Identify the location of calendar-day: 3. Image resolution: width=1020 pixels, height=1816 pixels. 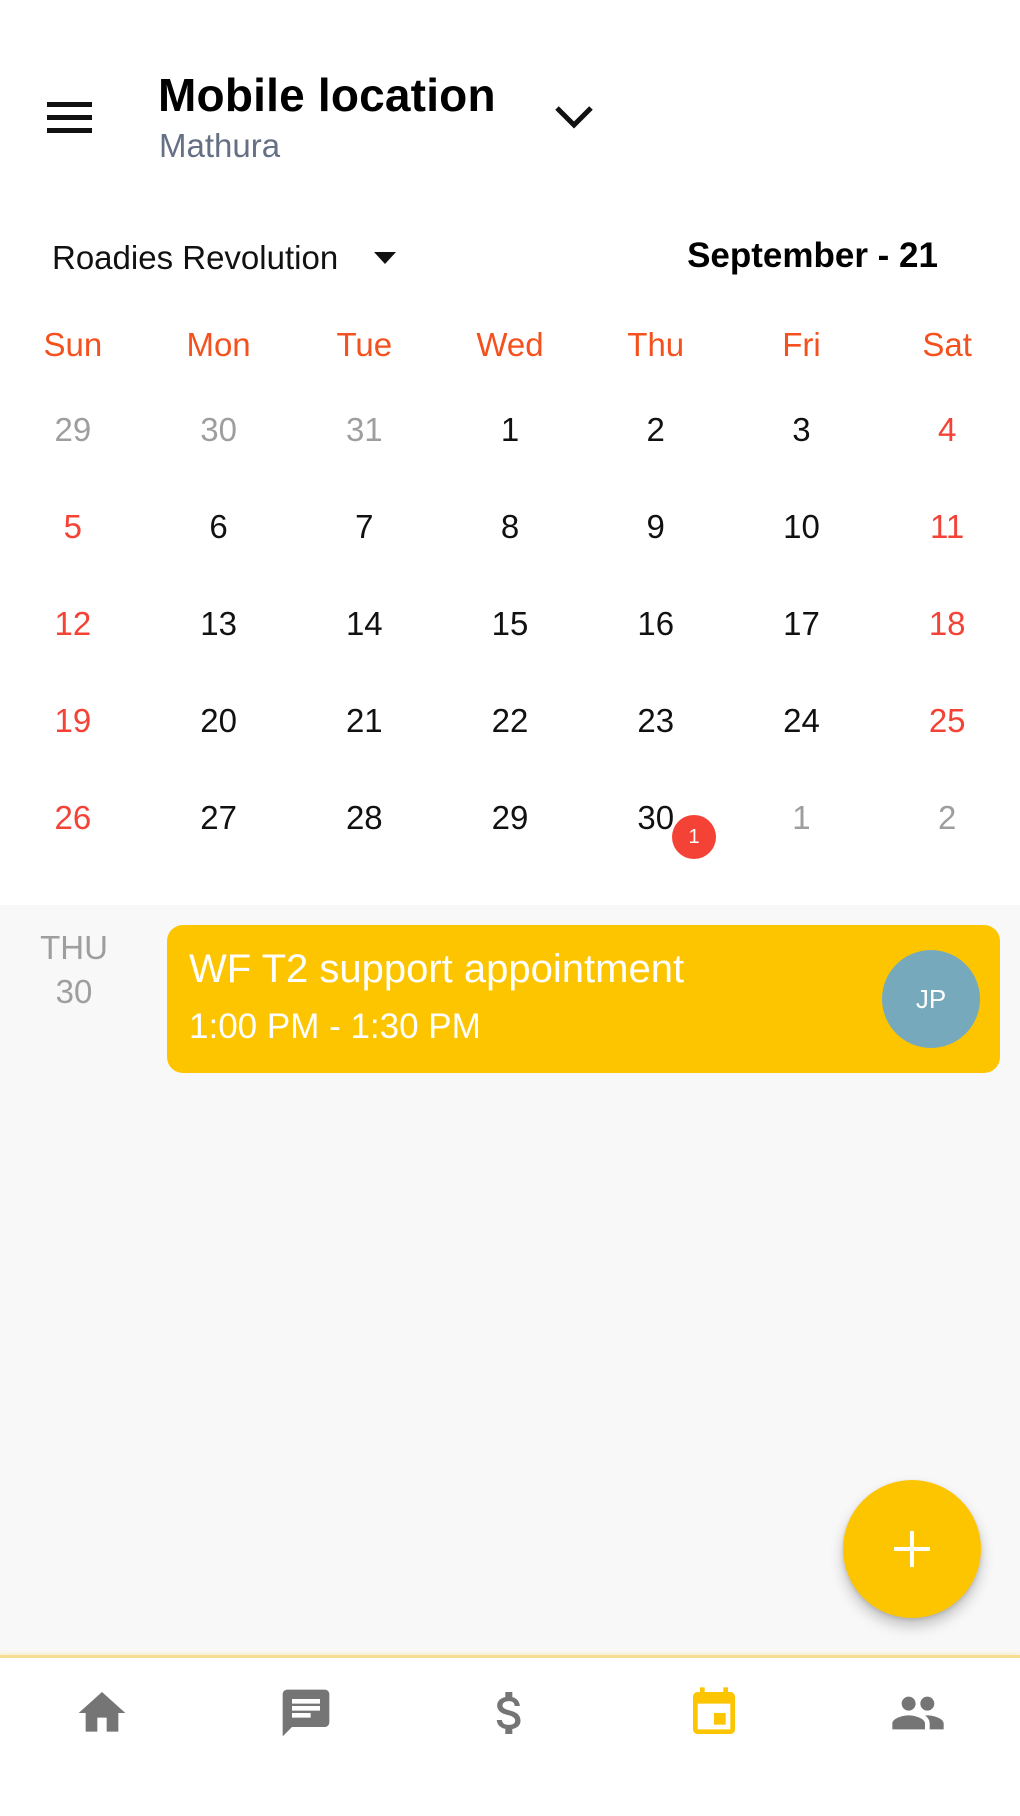
(802, 453).